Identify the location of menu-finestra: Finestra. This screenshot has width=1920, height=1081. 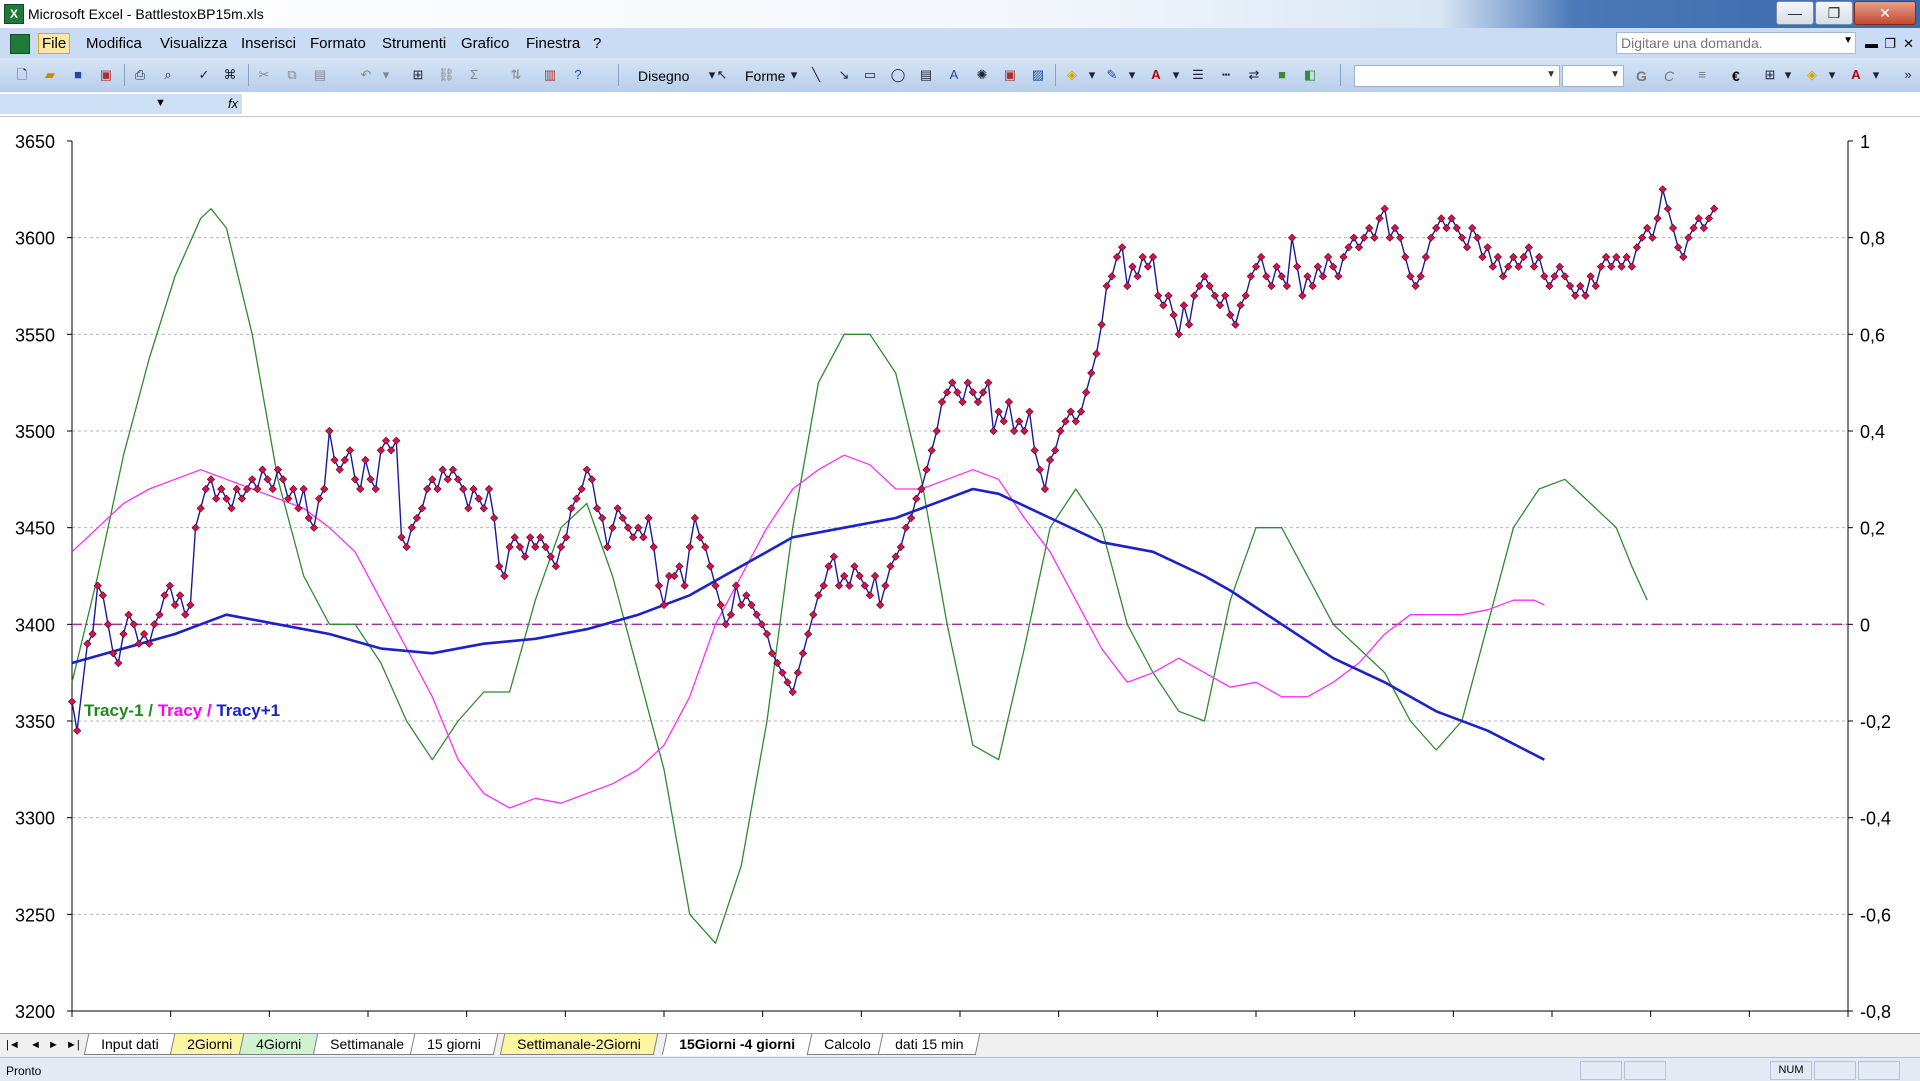
(553, 43).